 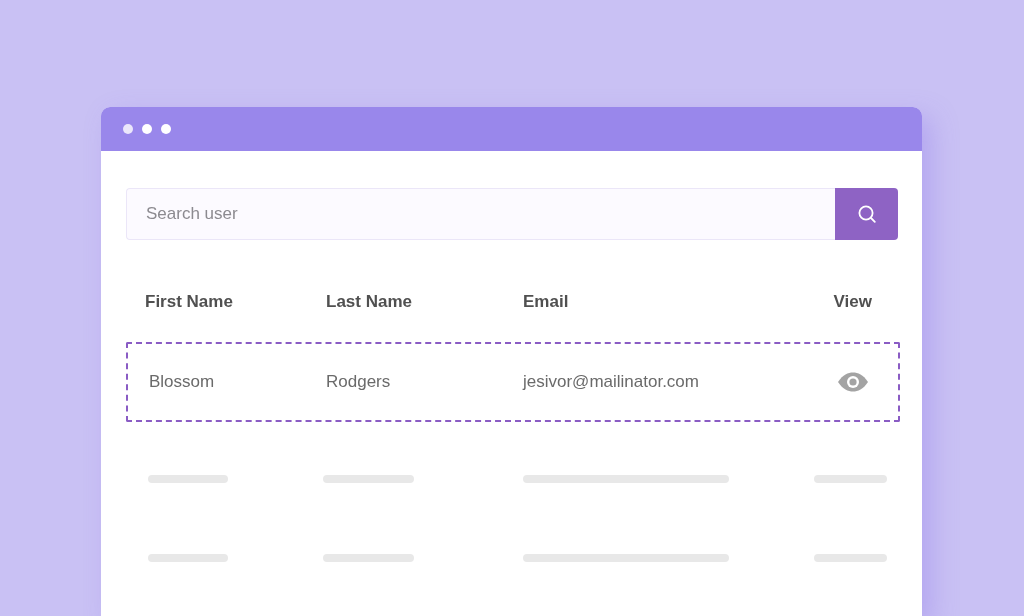 I want to click on column-header: First Name, so click(x=189, y=302).